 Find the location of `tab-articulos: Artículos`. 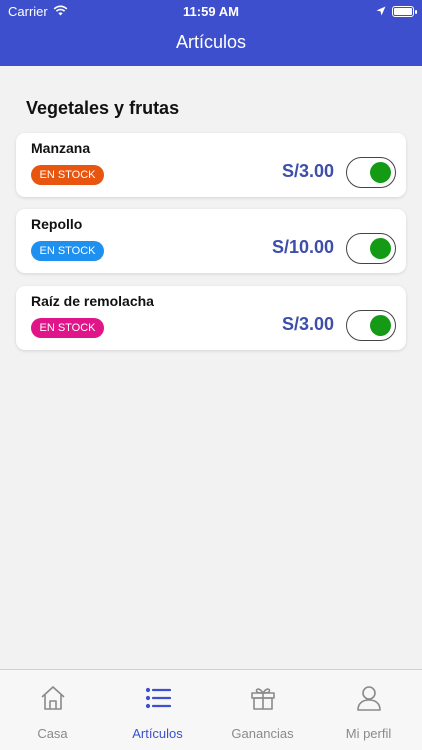

tab-articulos: Artículos is located at coordinates (157, 710).